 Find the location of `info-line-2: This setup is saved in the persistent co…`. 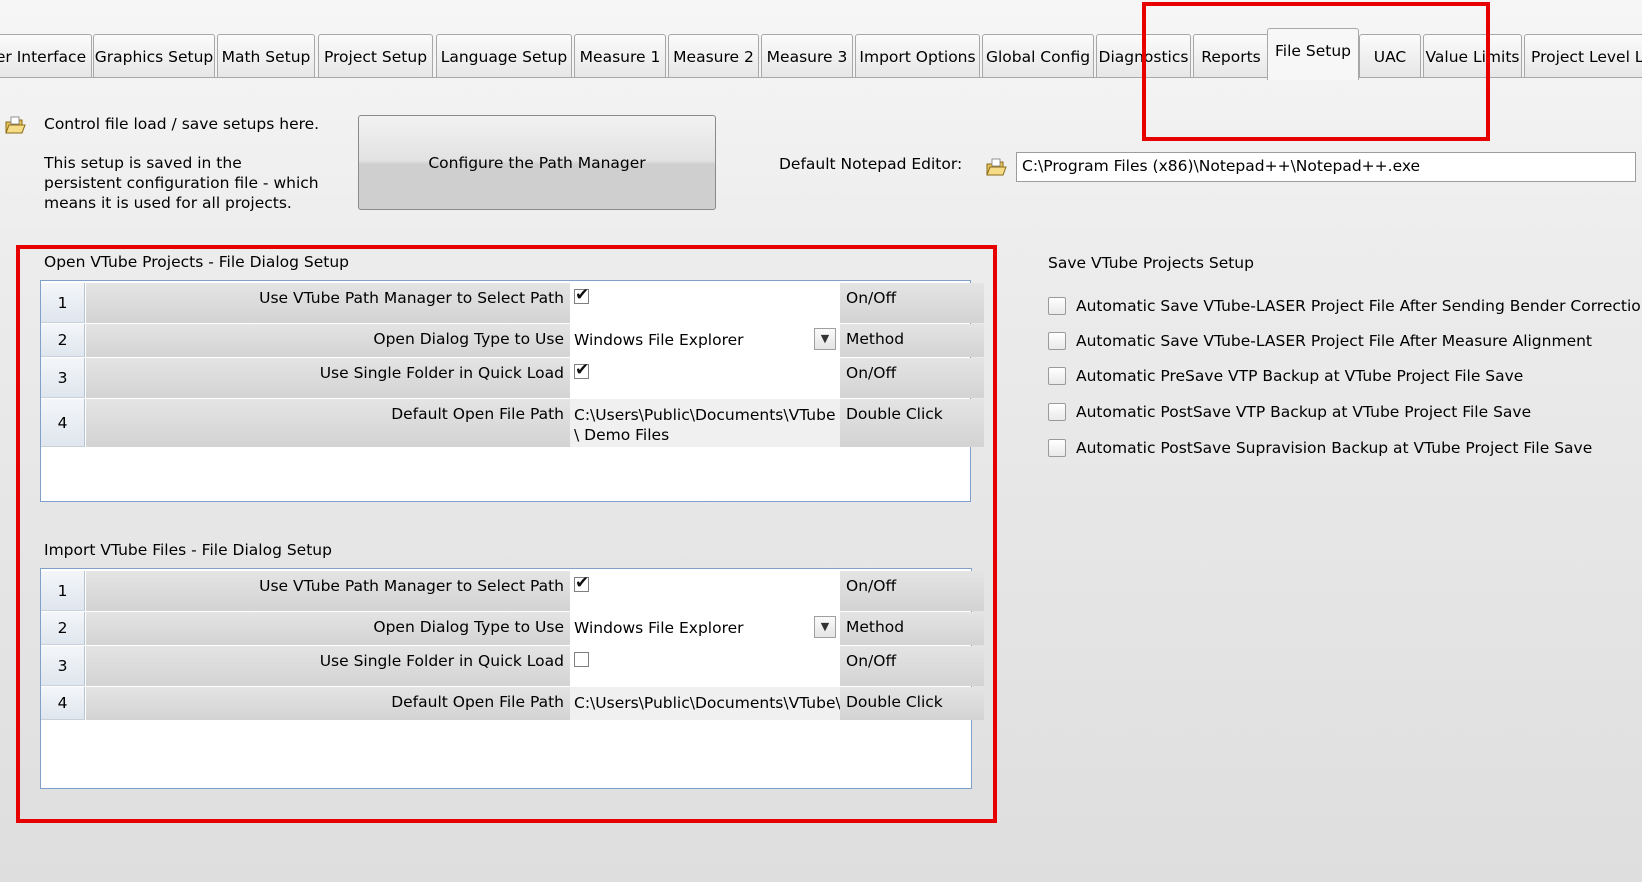

info-line-2: This setup is saved in the persistent co… is located at coordinates (181, 183).